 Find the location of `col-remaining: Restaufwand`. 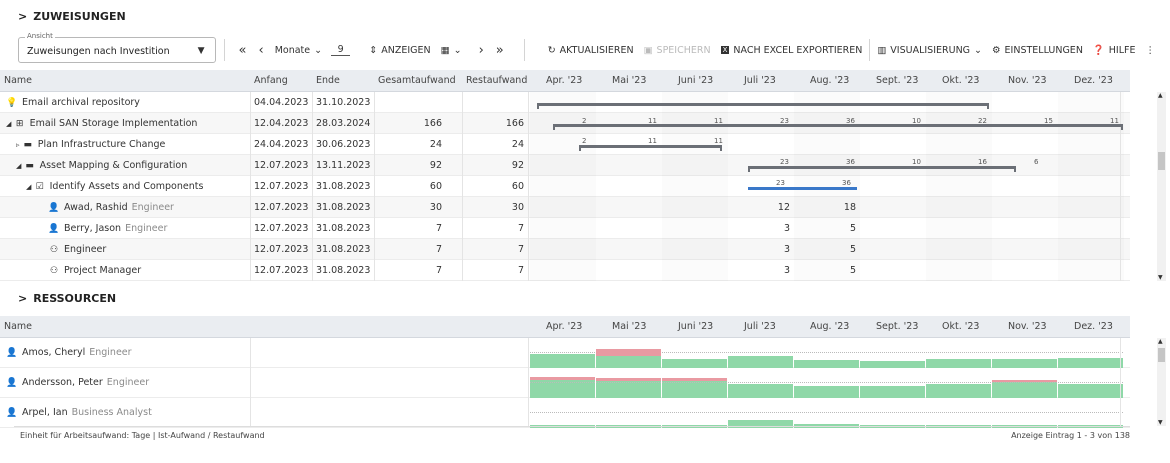

col-remaining: Restaufwand is located at coordinates (496, 80).